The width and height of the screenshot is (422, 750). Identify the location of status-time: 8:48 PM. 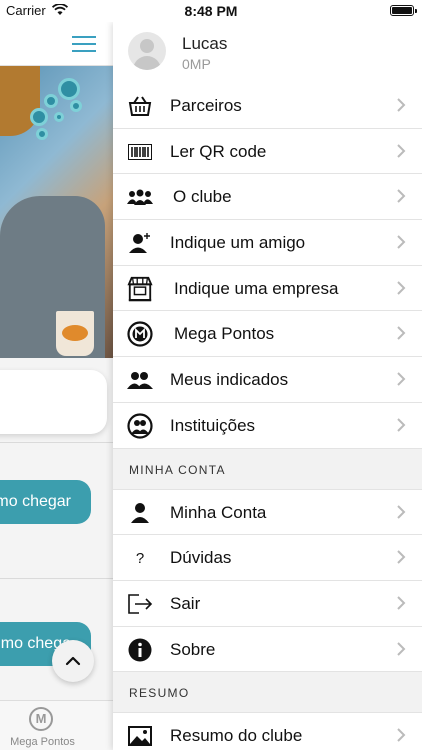
(211, 11).